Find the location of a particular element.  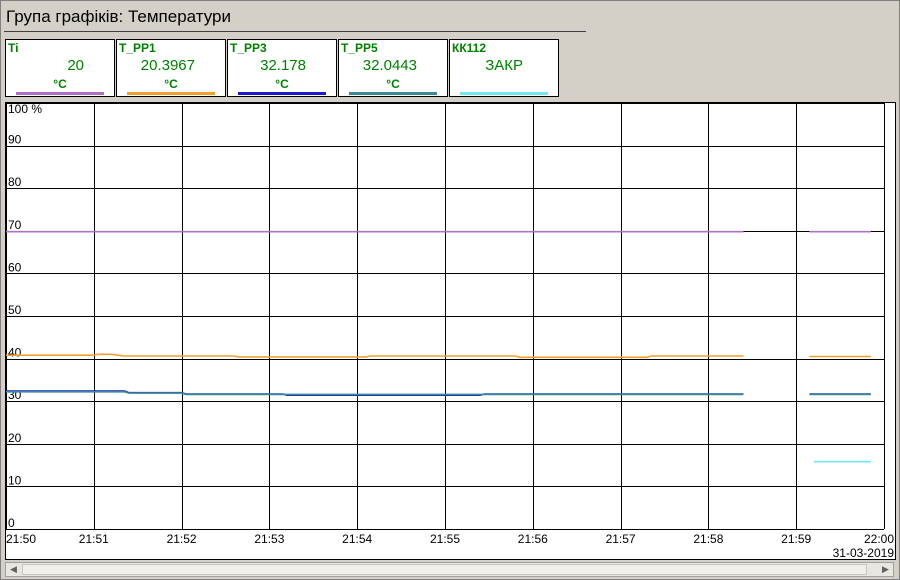

tag-name: T_PP5 is located at coordinates (359, 48).